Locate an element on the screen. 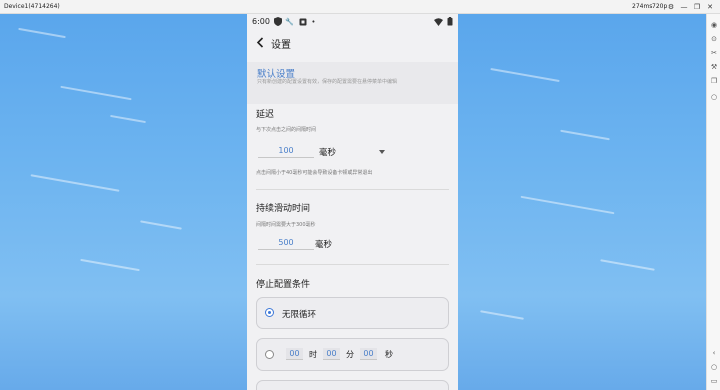  delay-warning: 点击间隔小于40毫秒可能会导致设备卡顿或异常退出 is located at coordinates (314, 173).